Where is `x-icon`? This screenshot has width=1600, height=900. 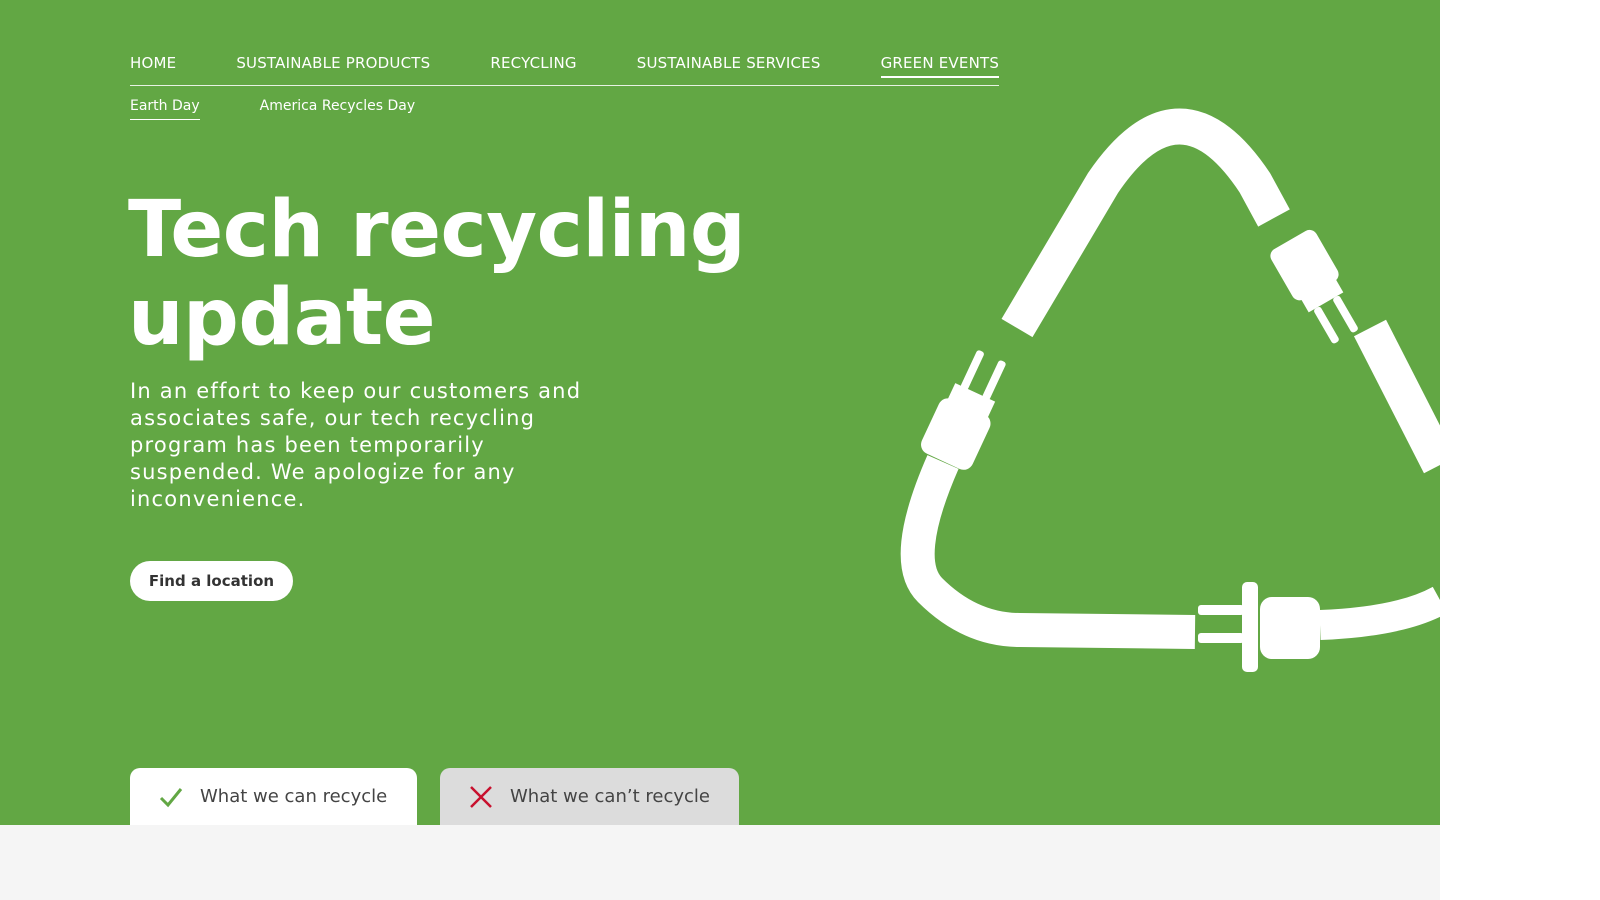
x-icon is located at coordinates (481, 796).